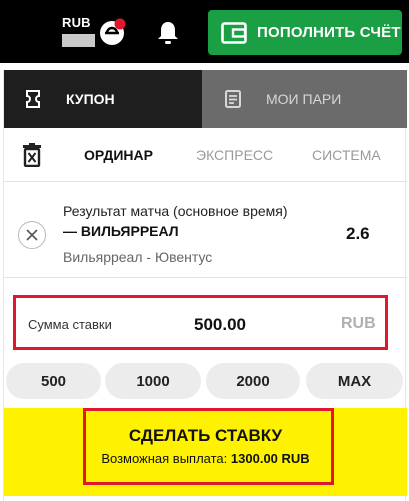  Describe the element at coordinates (329, 32) in the screenshot. I see `deposit-label: ПОПОЛНИТЬ СЧЁТ` at that location.